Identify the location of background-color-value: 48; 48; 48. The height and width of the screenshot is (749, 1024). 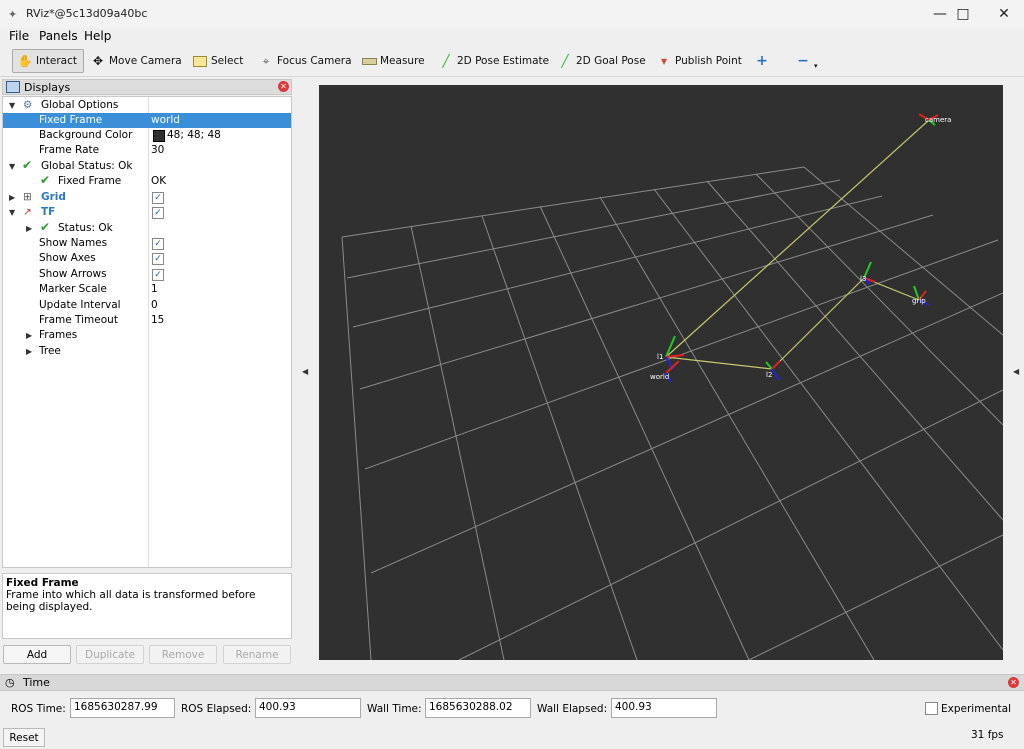
(194, 135).